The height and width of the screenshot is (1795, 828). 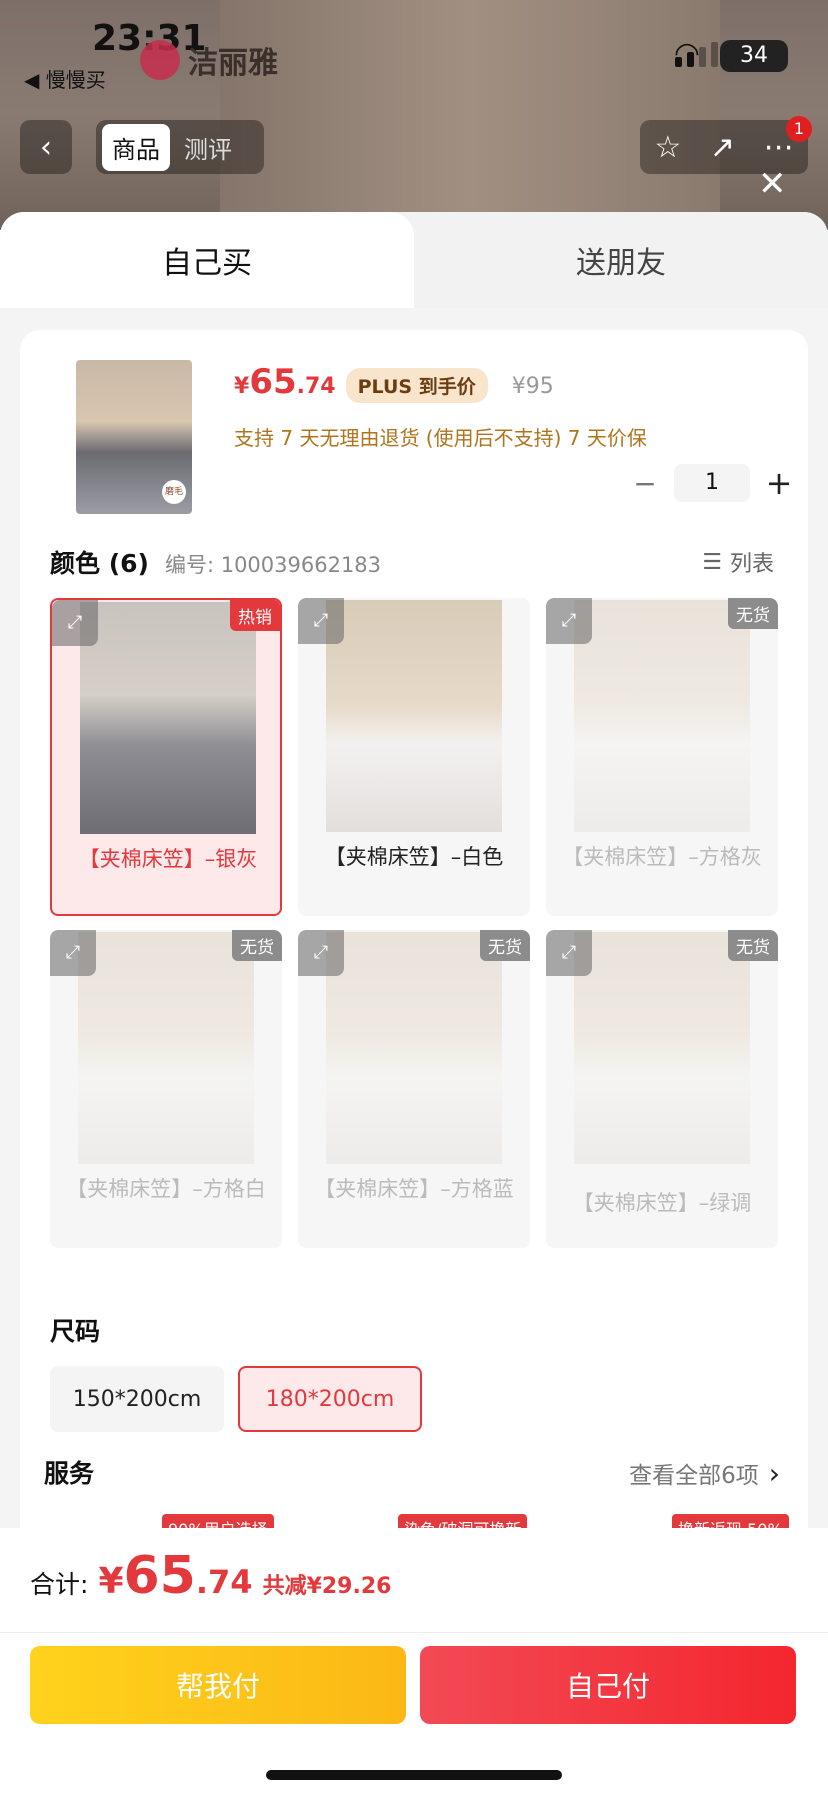 I want to click on color-header: 颜色 (6) 编号: 100039662183, so click(x=215, y=562).